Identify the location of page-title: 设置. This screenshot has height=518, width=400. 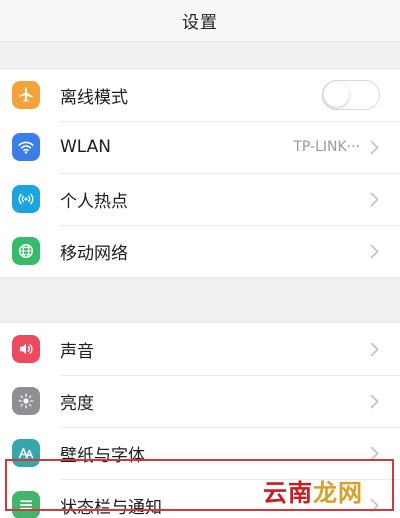
(200, 23).